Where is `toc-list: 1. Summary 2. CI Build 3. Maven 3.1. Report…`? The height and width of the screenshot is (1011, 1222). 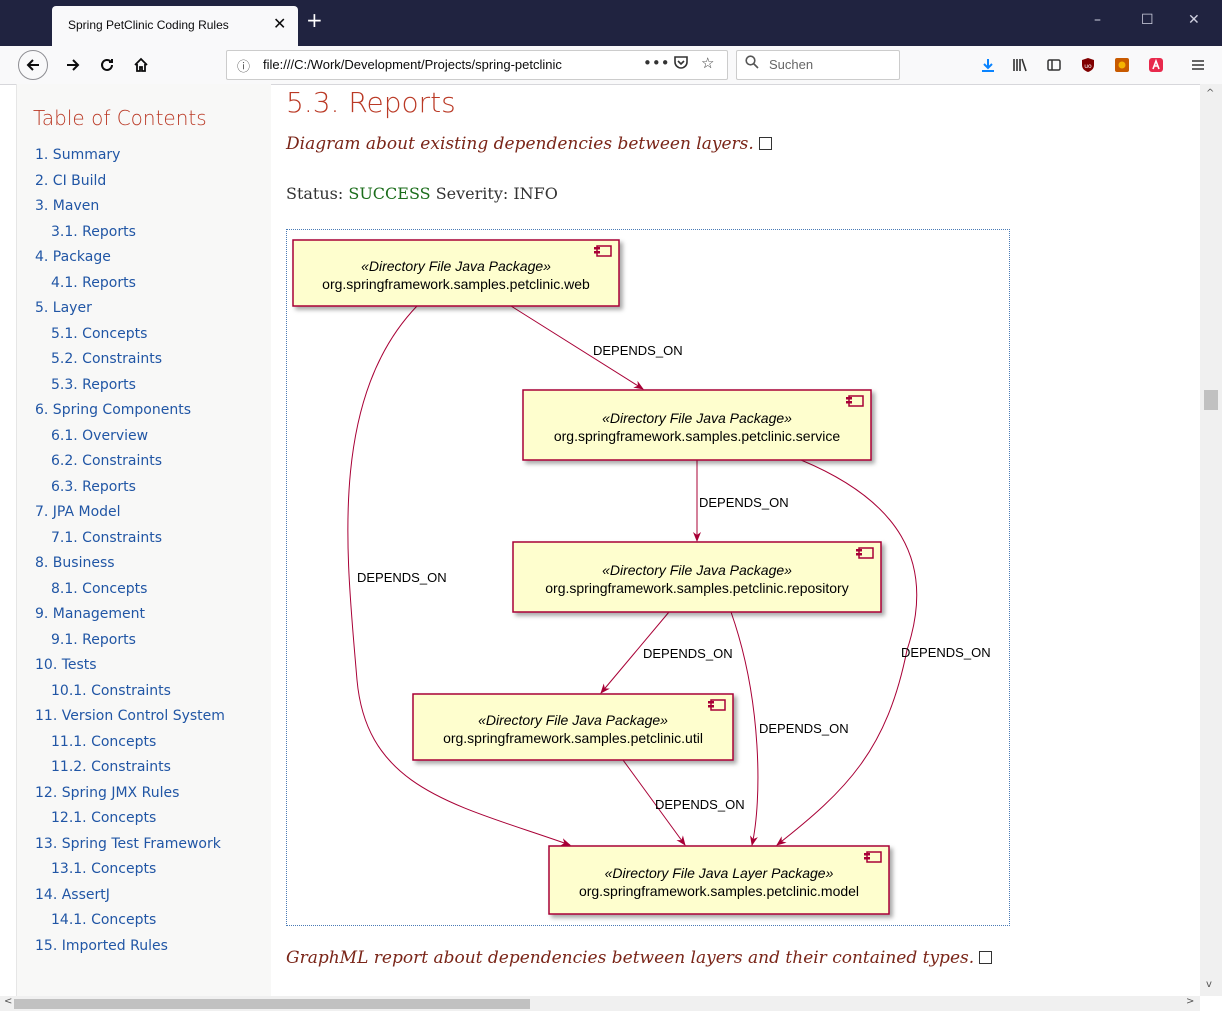
toc-list: 1. Summary 2. CI Build 3. Maven 3.1. Report… is located at coordinates (130, 552).